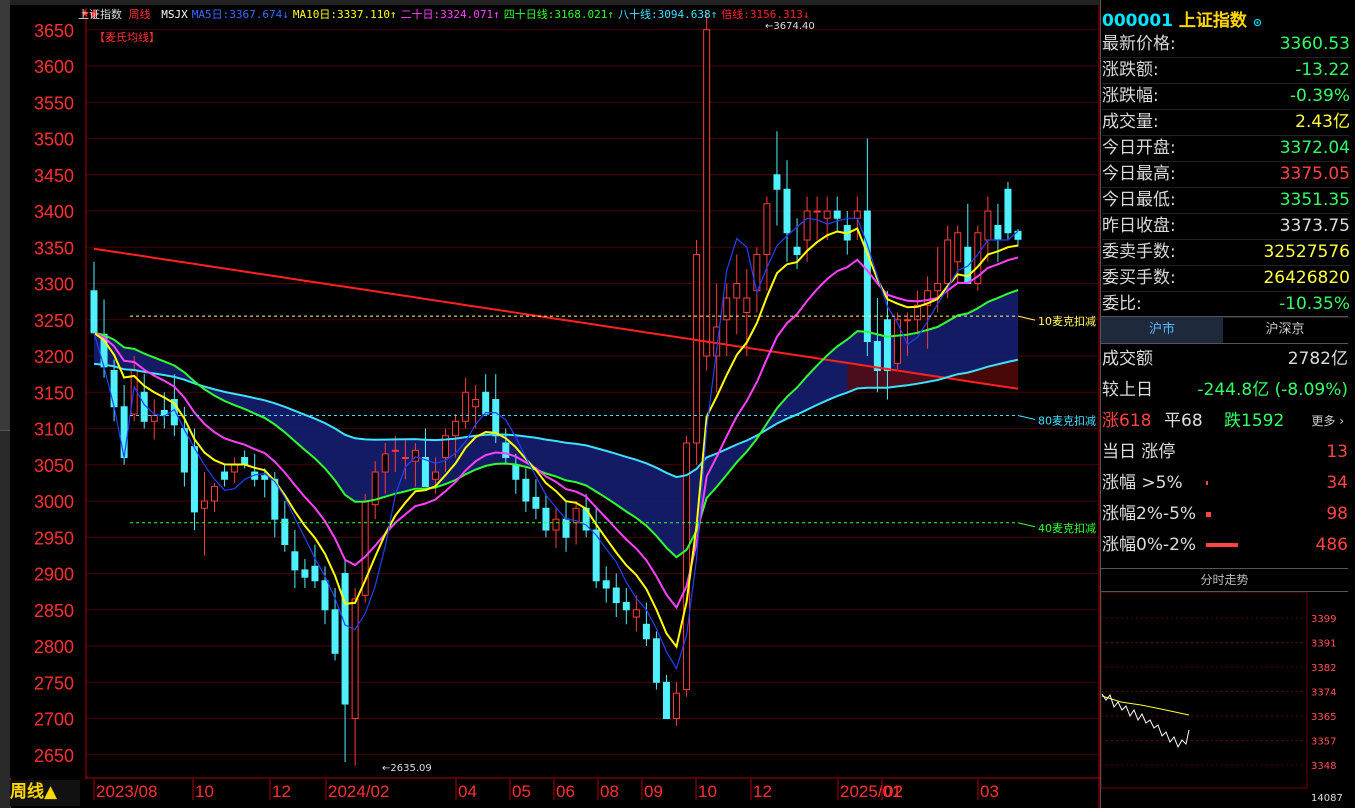  What do you see at coordinates (45, 793) in the screenshot?
I see `period-selector: 周线▲` at bounding box center [45, 793].